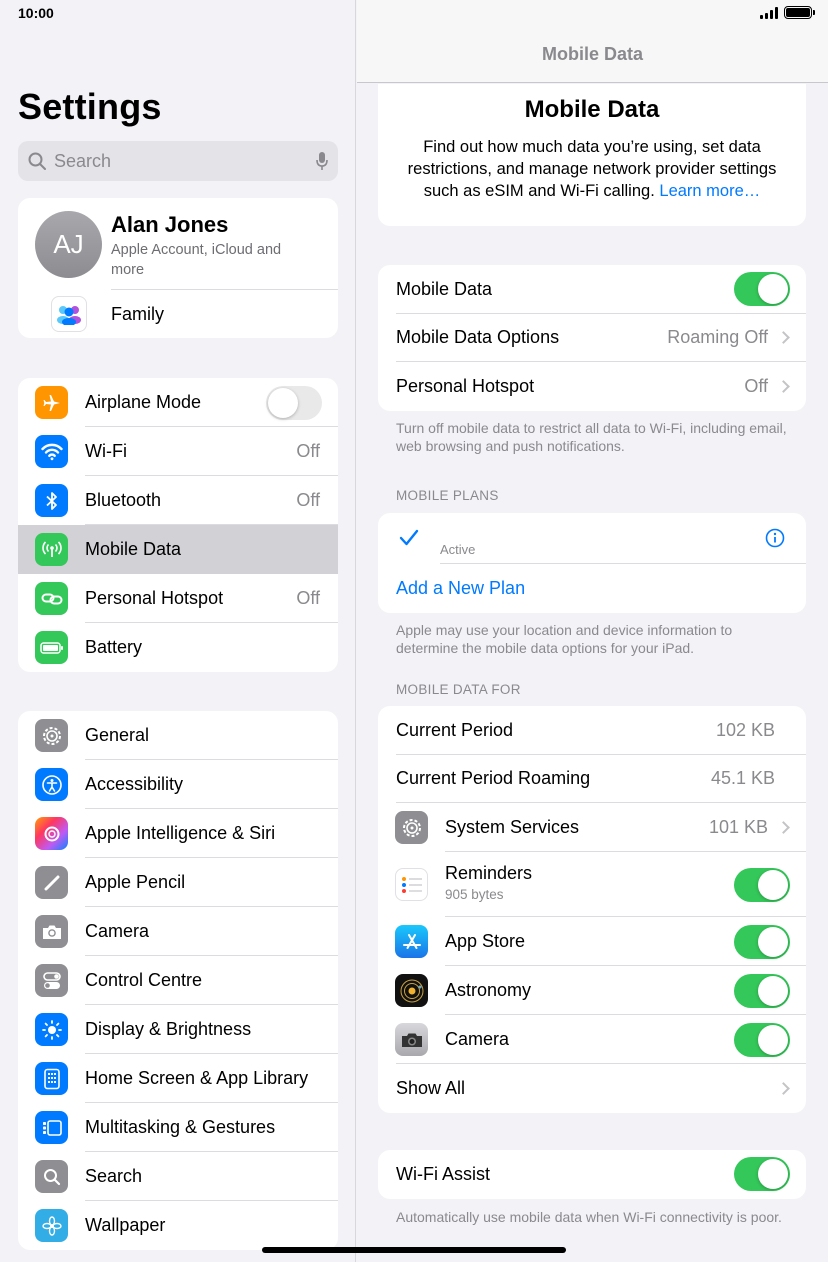 This screenshot has height=1262, width=828. What do you see at coordinates (485, 941) in the screenshot?
I see `app-name: App Store` at bounding box center [485, 941].